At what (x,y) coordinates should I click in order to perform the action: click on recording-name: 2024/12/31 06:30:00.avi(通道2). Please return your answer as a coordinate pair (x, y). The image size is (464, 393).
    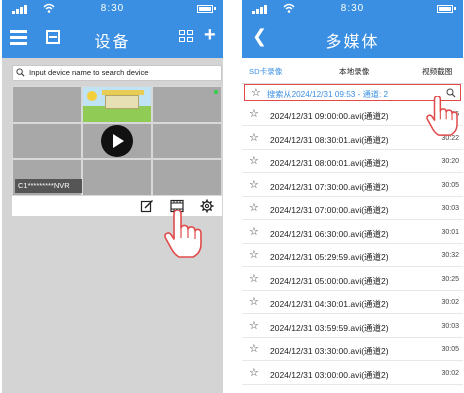
    Looking at the image, I should click on (329, 233).